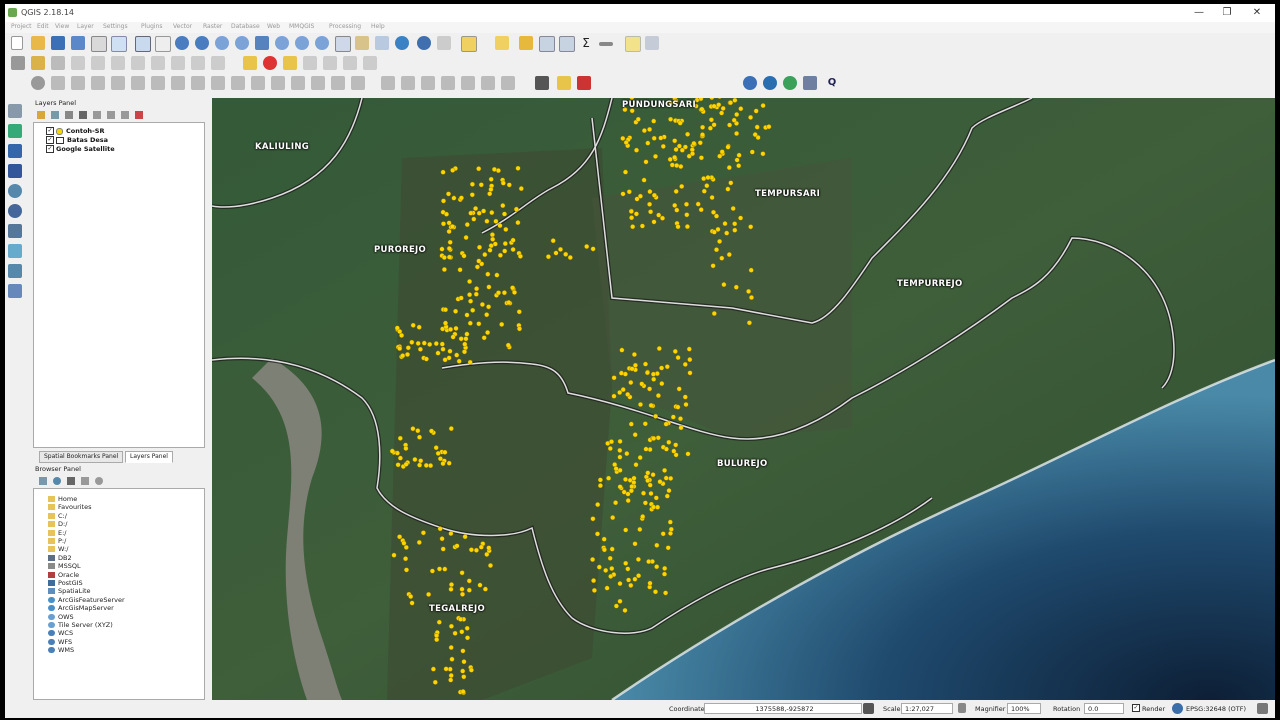 The height and width of the screenshot is (720, 1280). I want to click on browser-item-w-drive: W:/, so click(58, 549).